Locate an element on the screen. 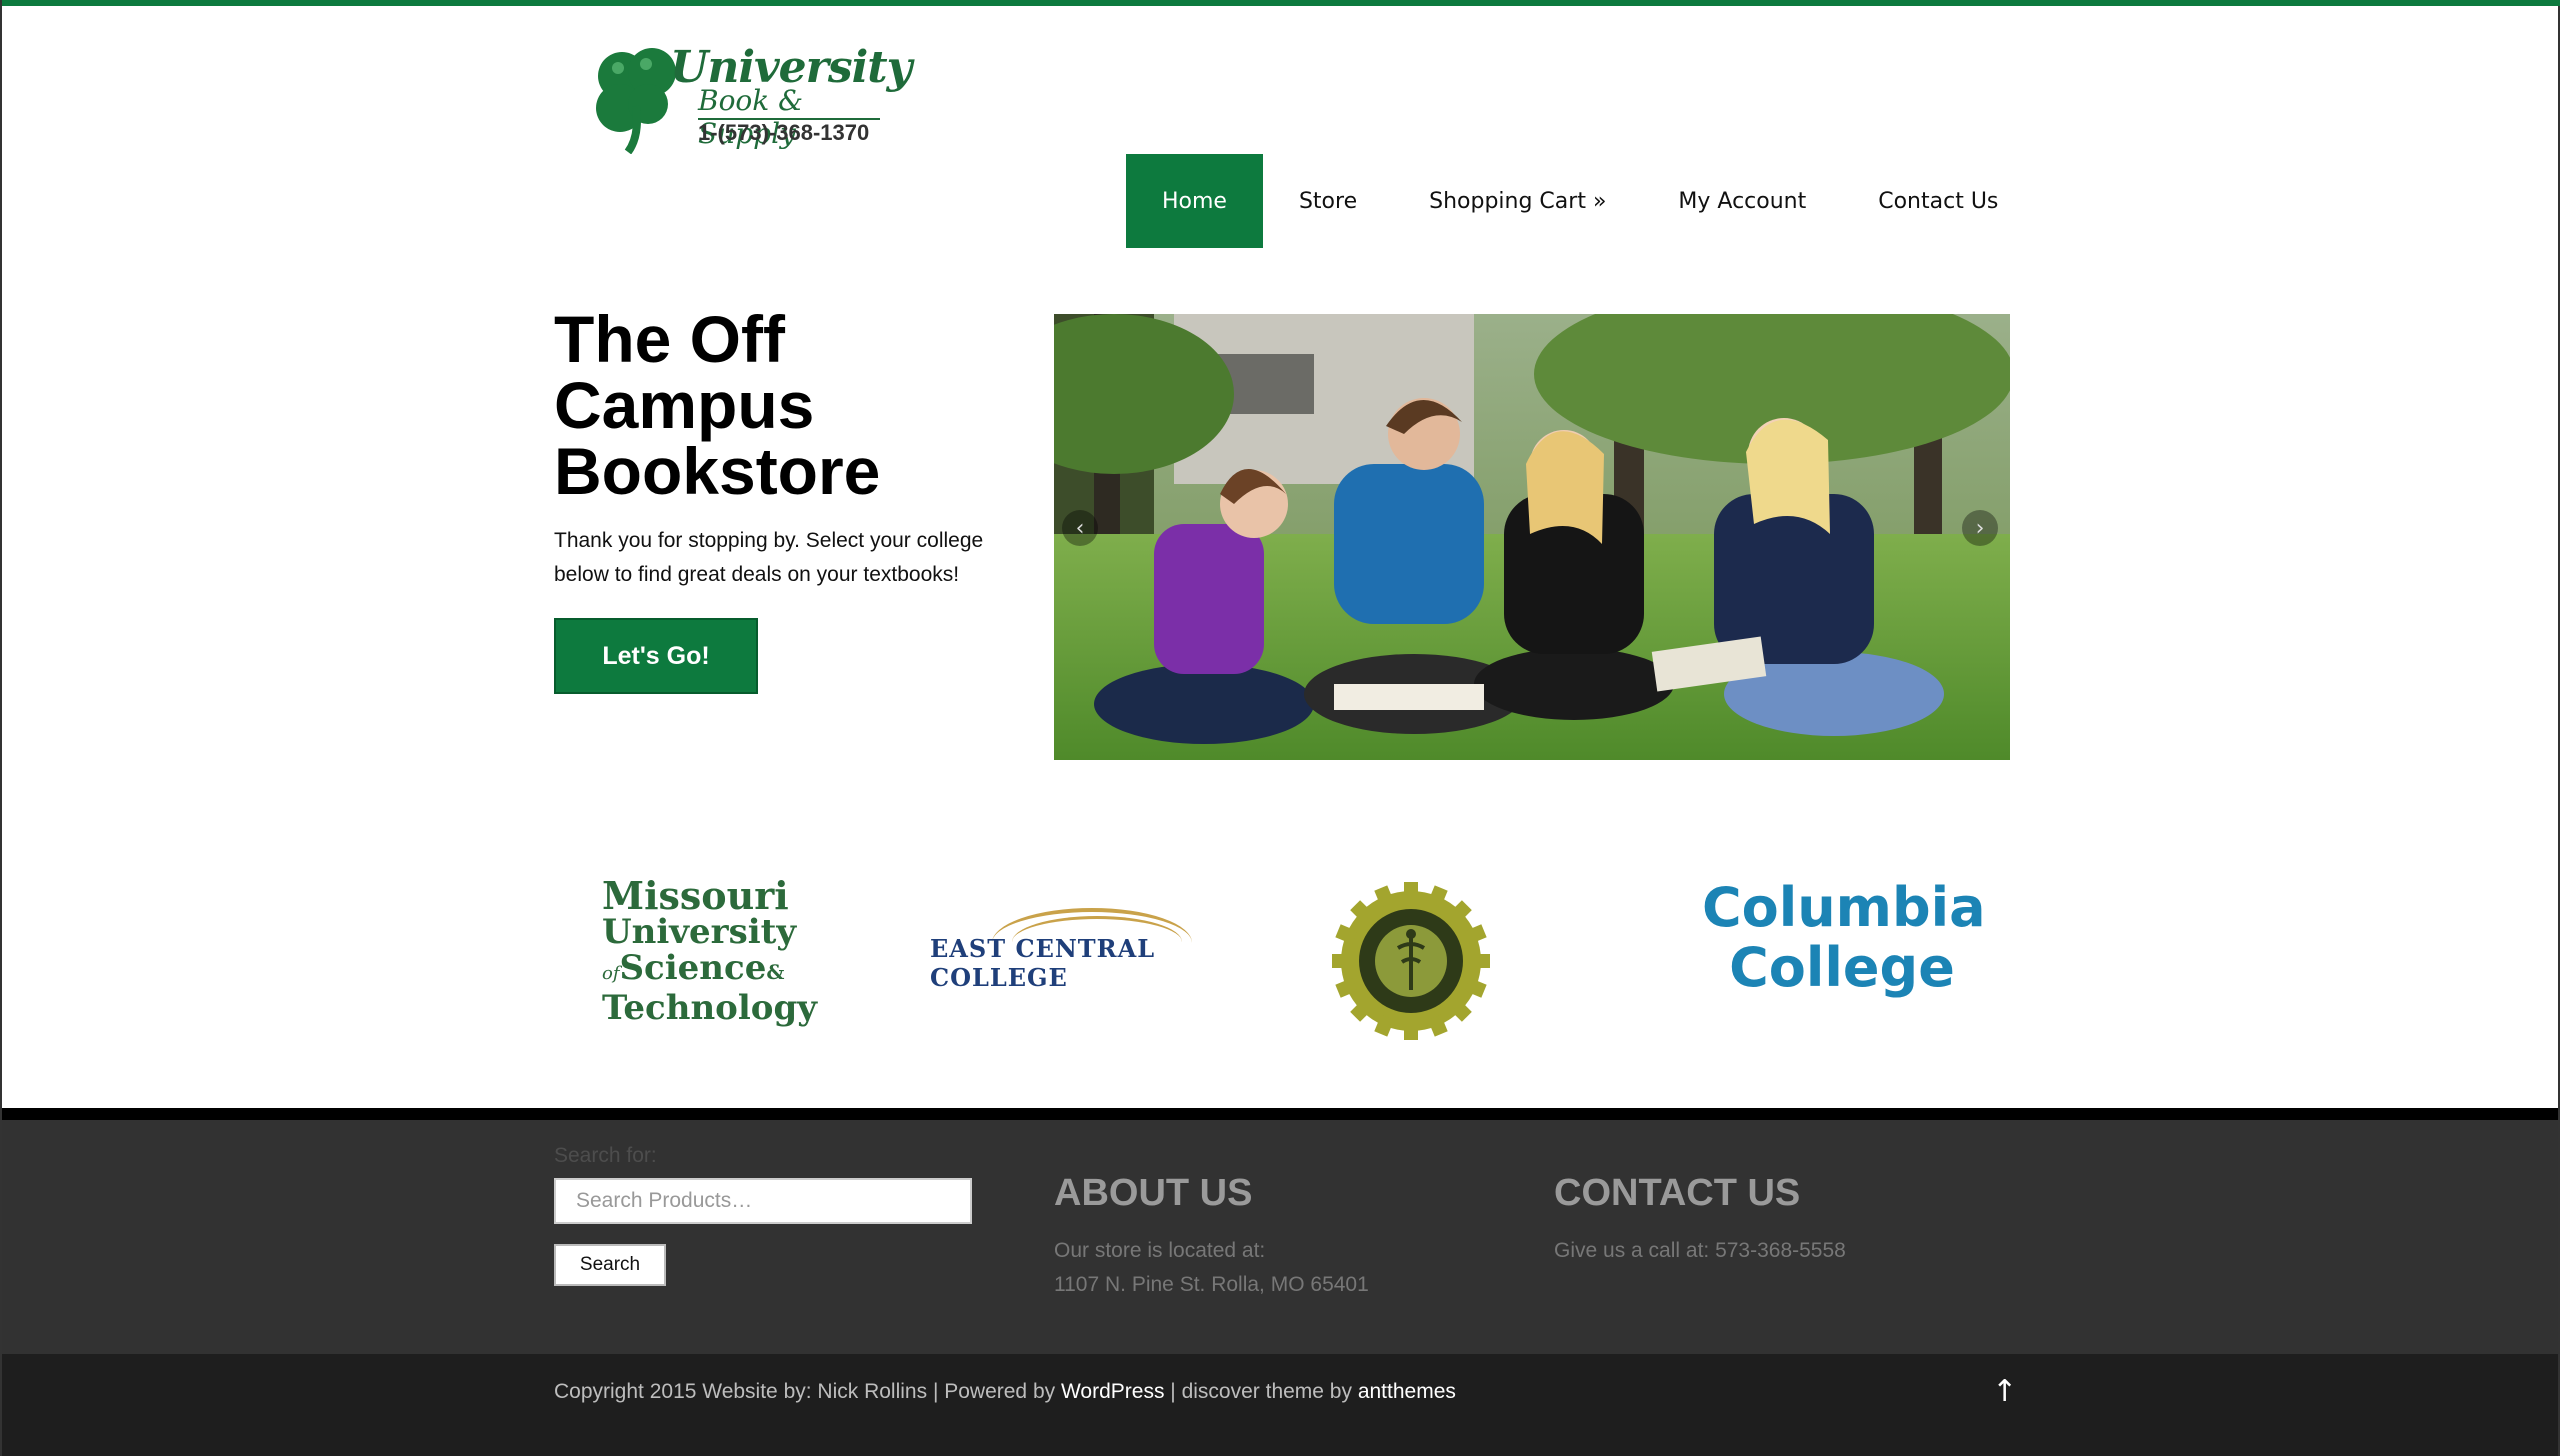 This screenshot has height=1456, width=2560. students-studying-image is located at coordinates (1532, 537).